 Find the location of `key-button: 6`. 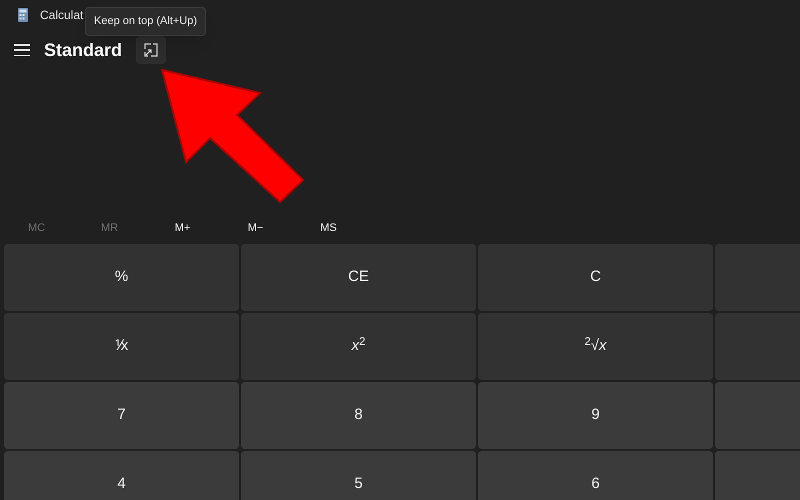

key-button: 6 is located at coordinates (595, 475).